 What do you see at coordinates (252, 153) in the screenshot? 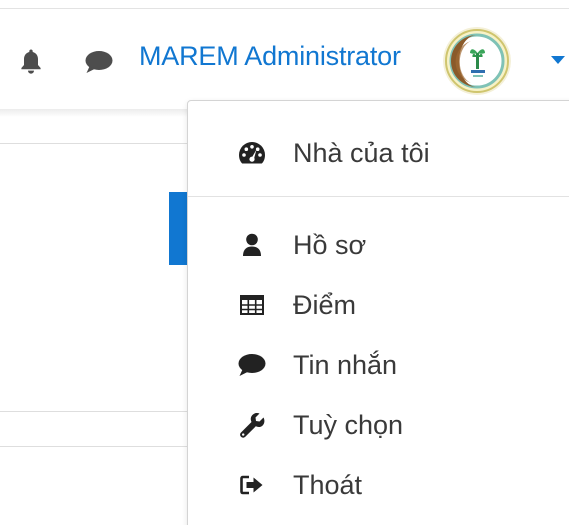
I see `dashboard-gauge-icon` at bounding box center [252, 153].